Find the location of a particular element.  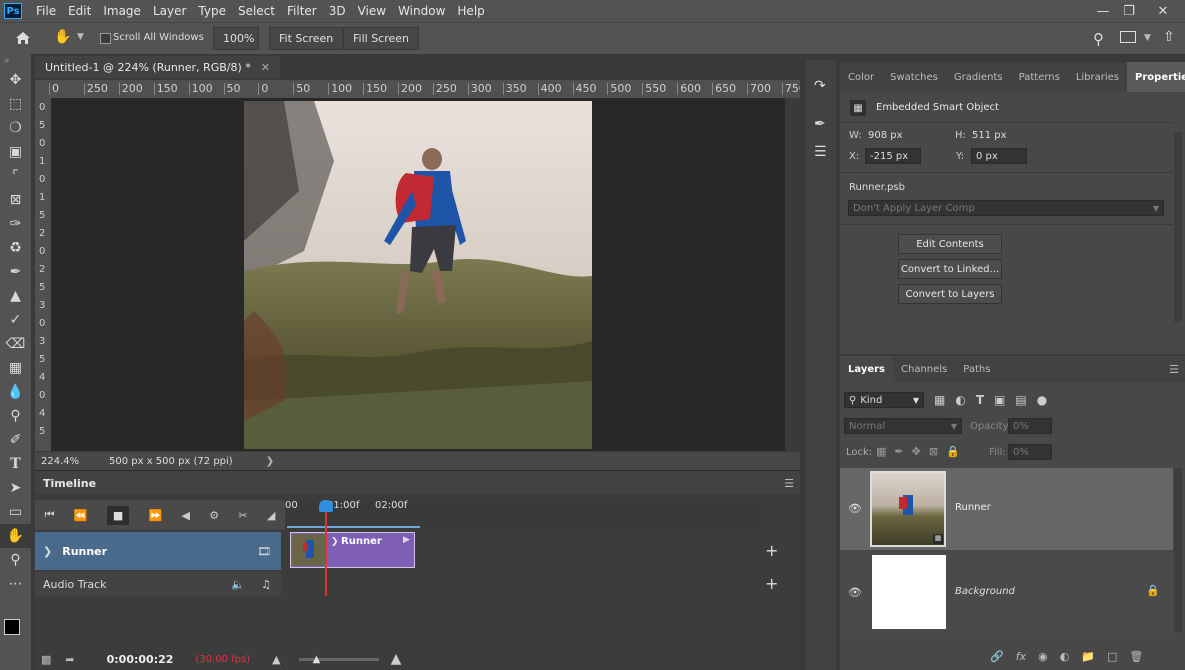

menu-help: Help is located at coordinates (470, 11).